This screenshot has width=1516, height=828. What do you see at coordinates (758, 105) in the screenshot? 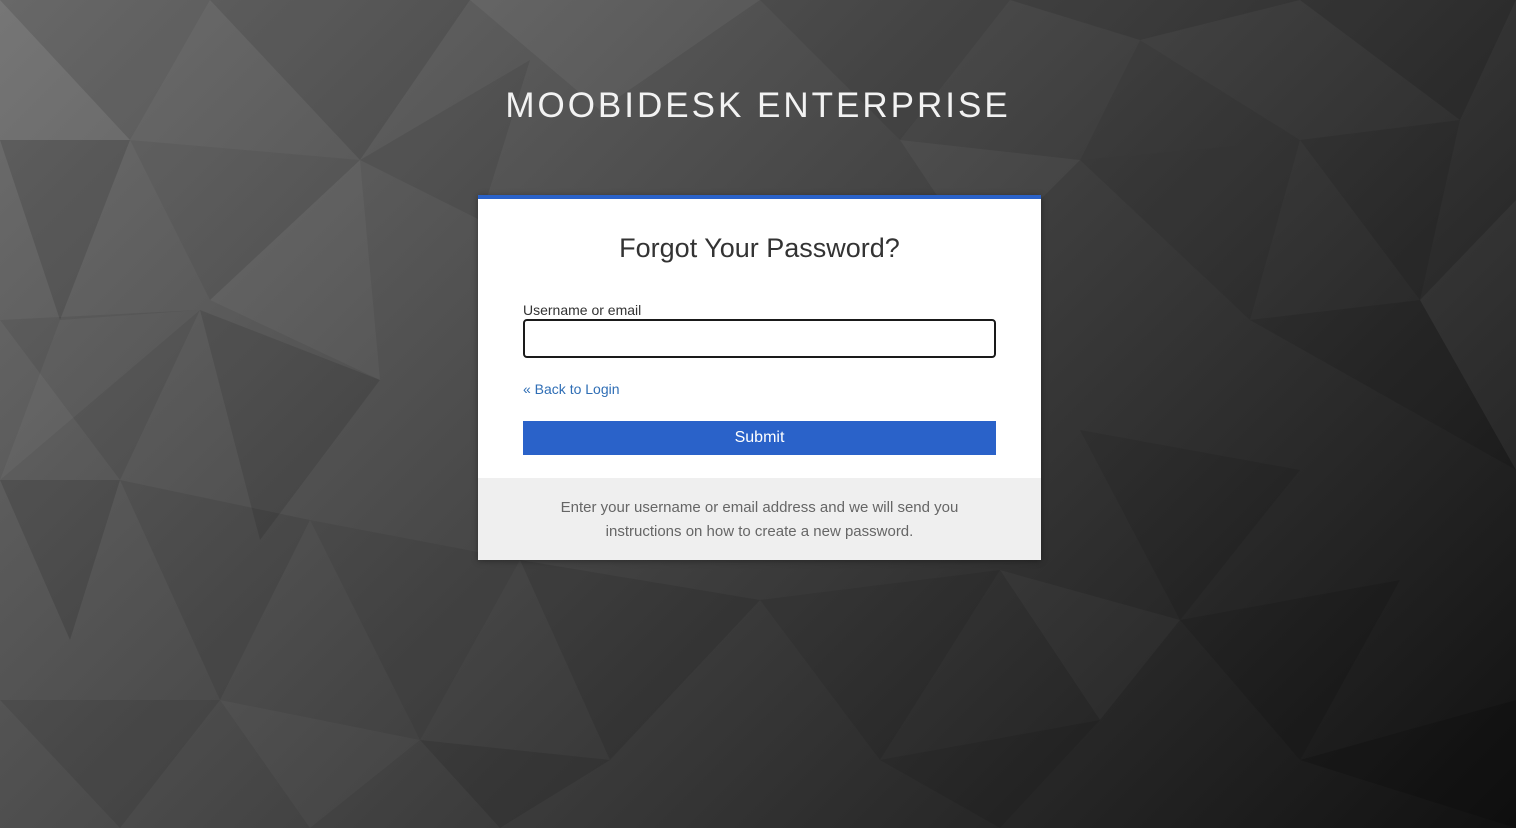
I see `brand-title: MOOBIDESK ENTERPRISE` at bounding box center [758, 105].